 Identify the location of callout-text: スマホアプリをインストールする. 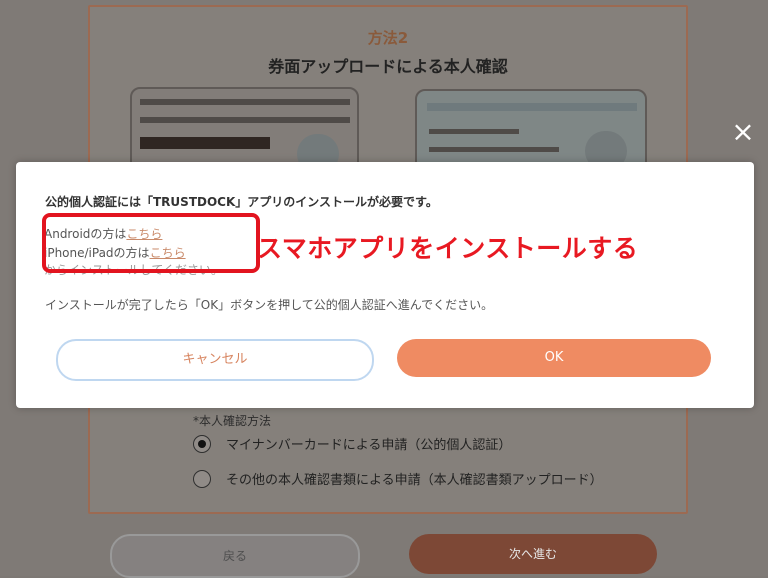
(448, 248).